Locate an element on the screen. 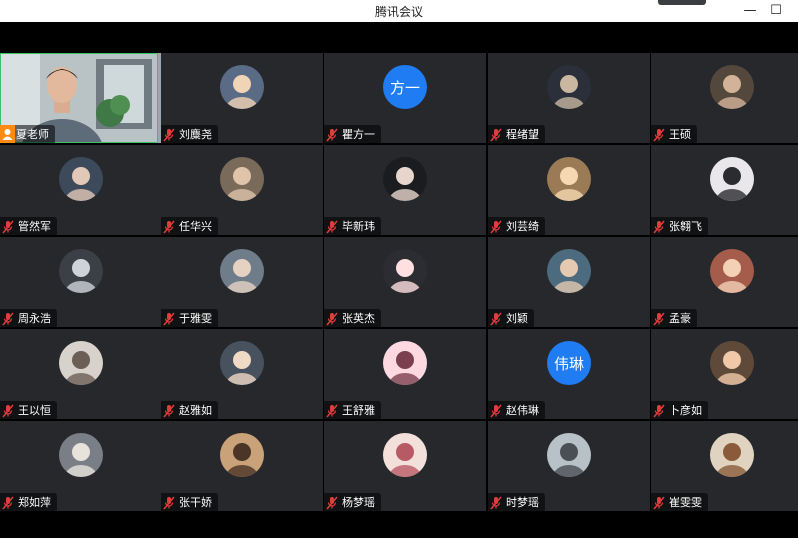  participant-tile: 夏老师 is located at coordinates (81, 98).